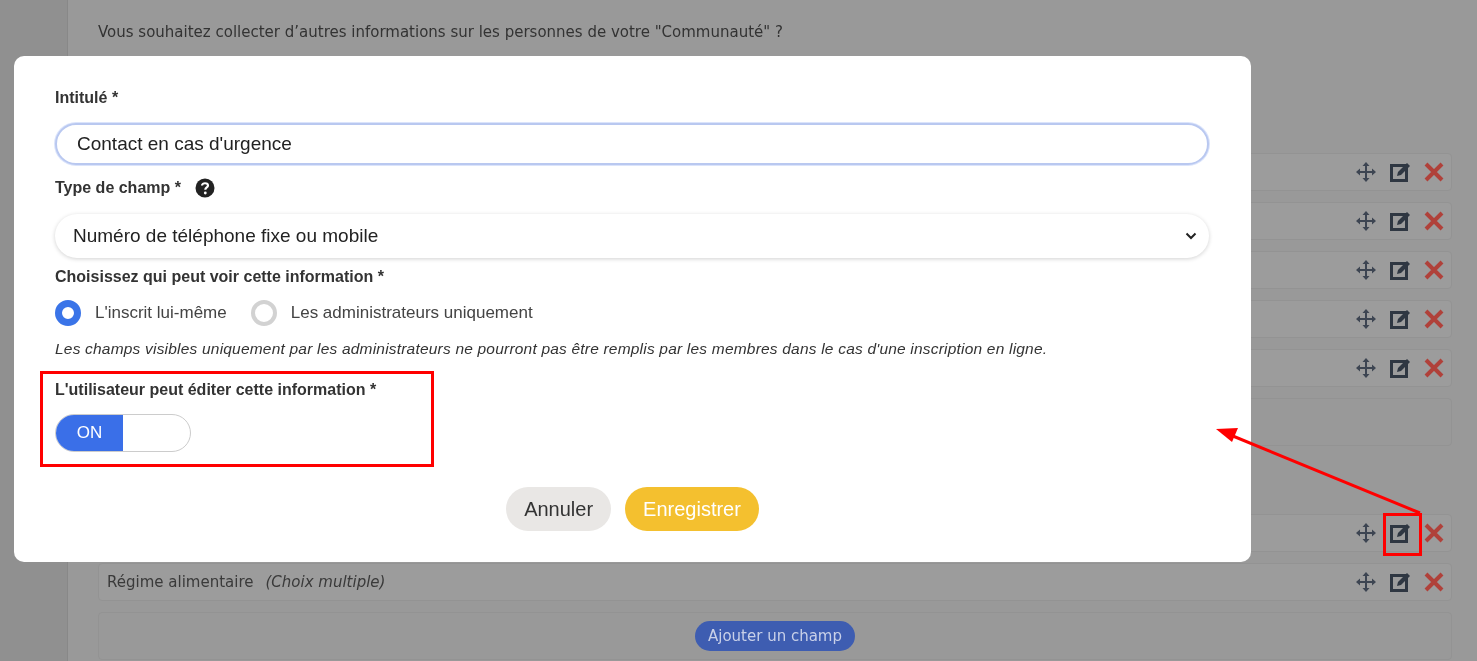  I want to click on field-label: L'utilisateur peut éditer cette information *, so click(216, 390).